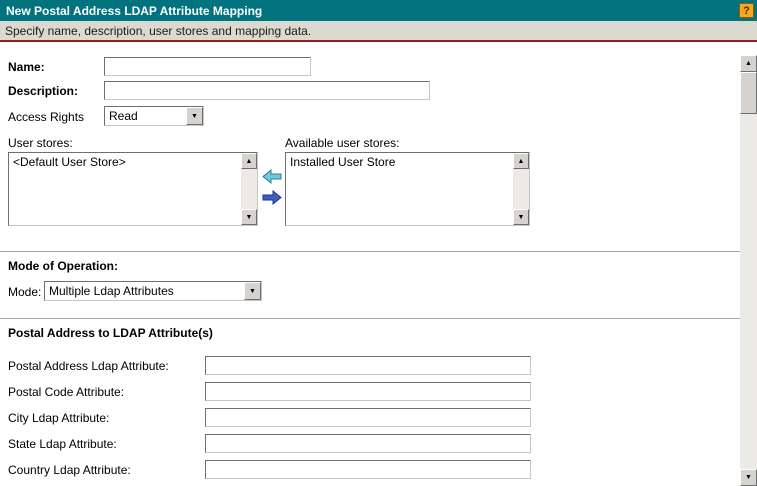  Describe the element at coordinates (368, 417) in the screenshot. I see `city-attribute-input` at that location.